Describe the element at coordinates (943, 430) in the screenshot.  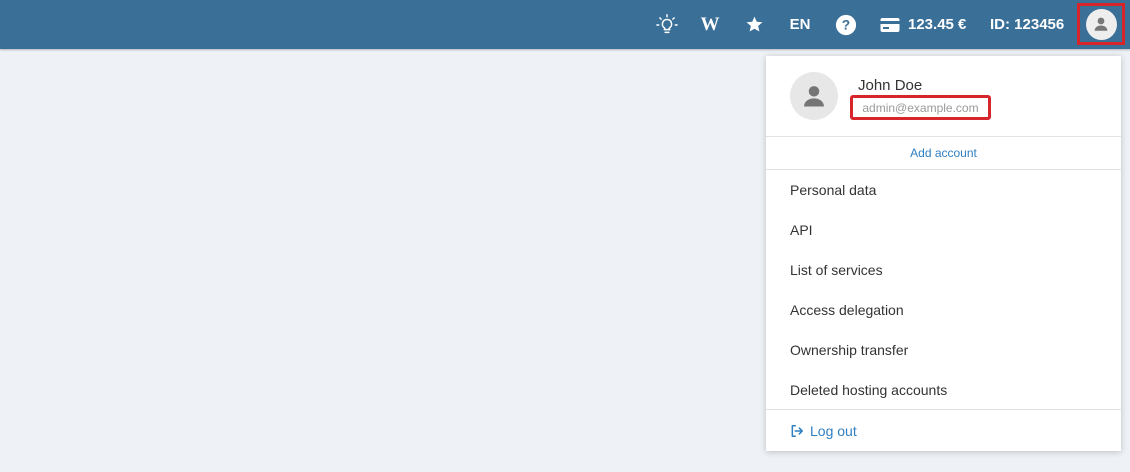
I see `user-menu-footer: Log out` at that location.